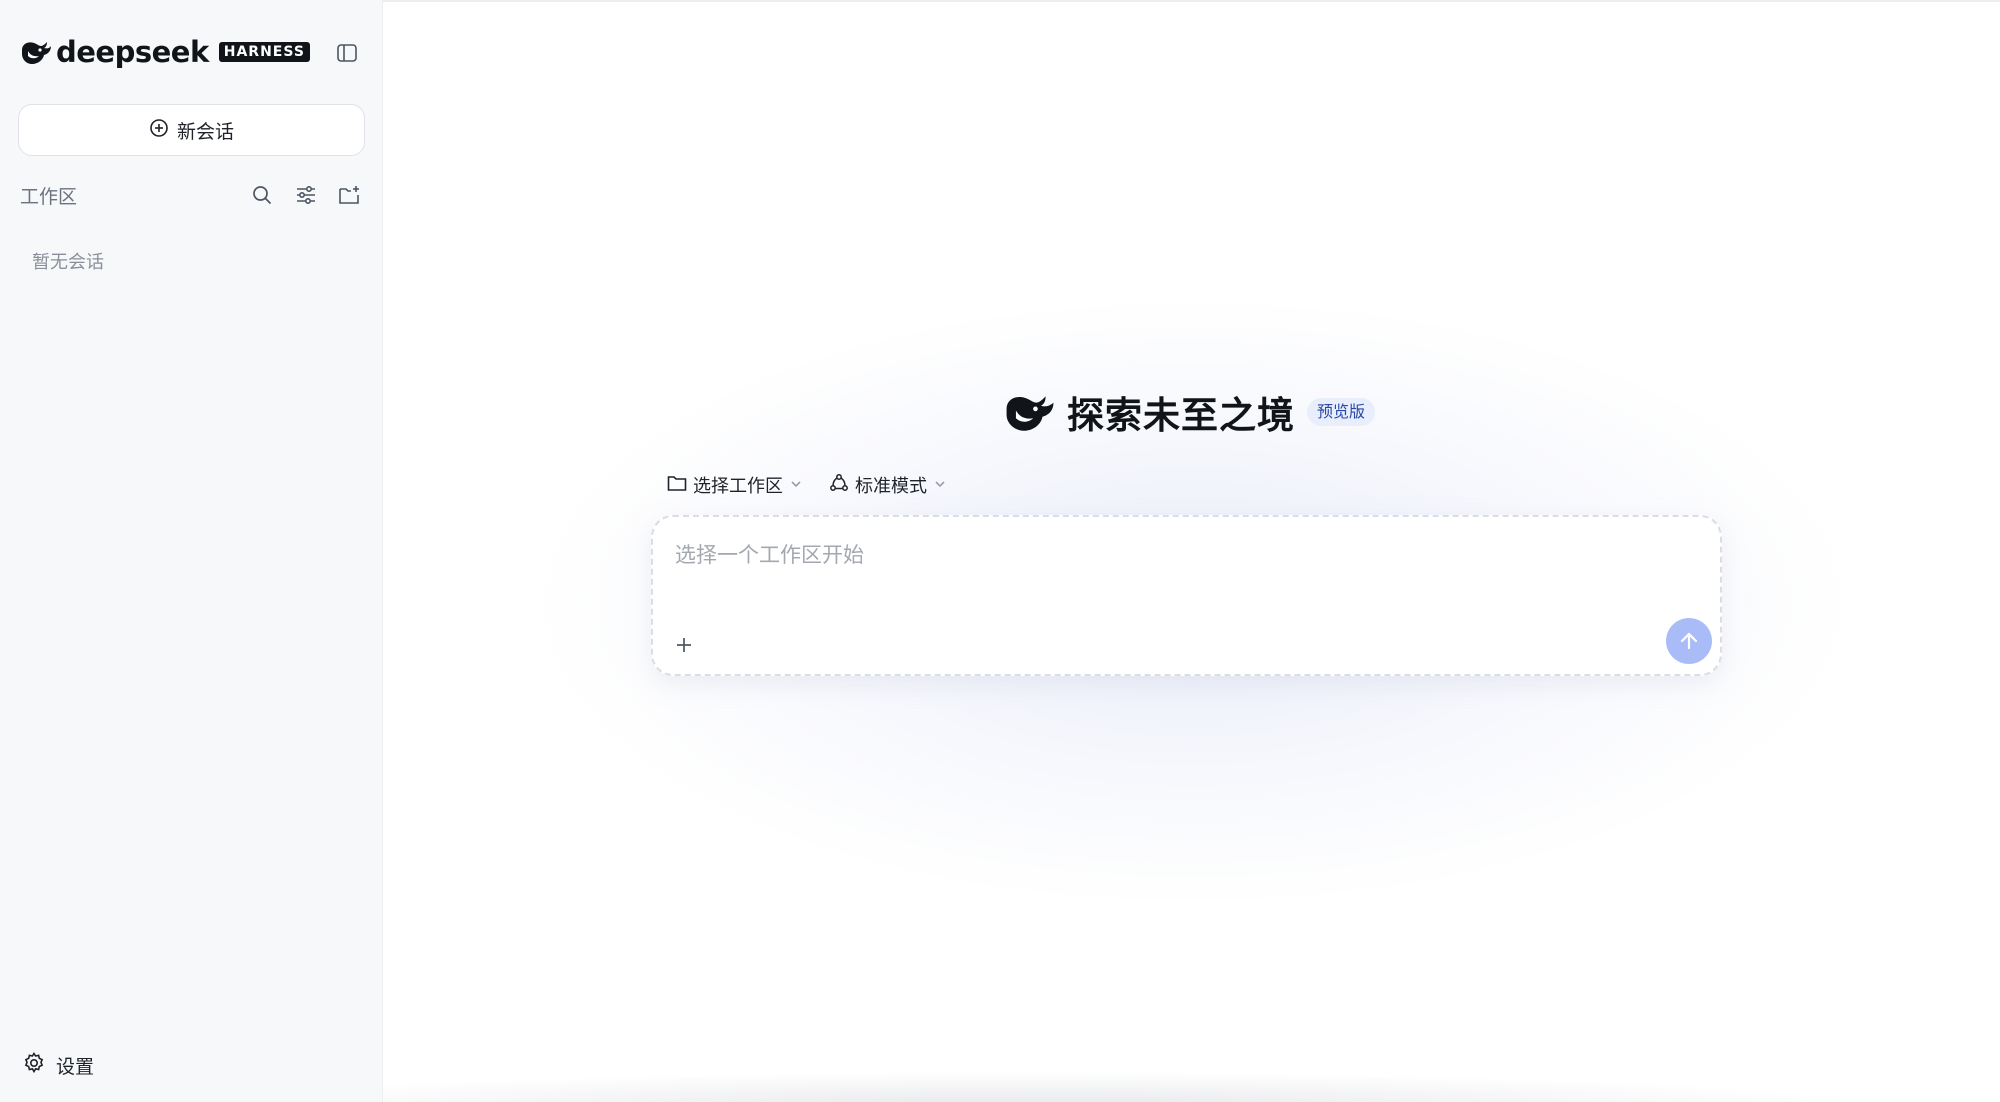 This screenshot has height=1102, width=2000. I want to click on sliders-icon, so click(306, 195).